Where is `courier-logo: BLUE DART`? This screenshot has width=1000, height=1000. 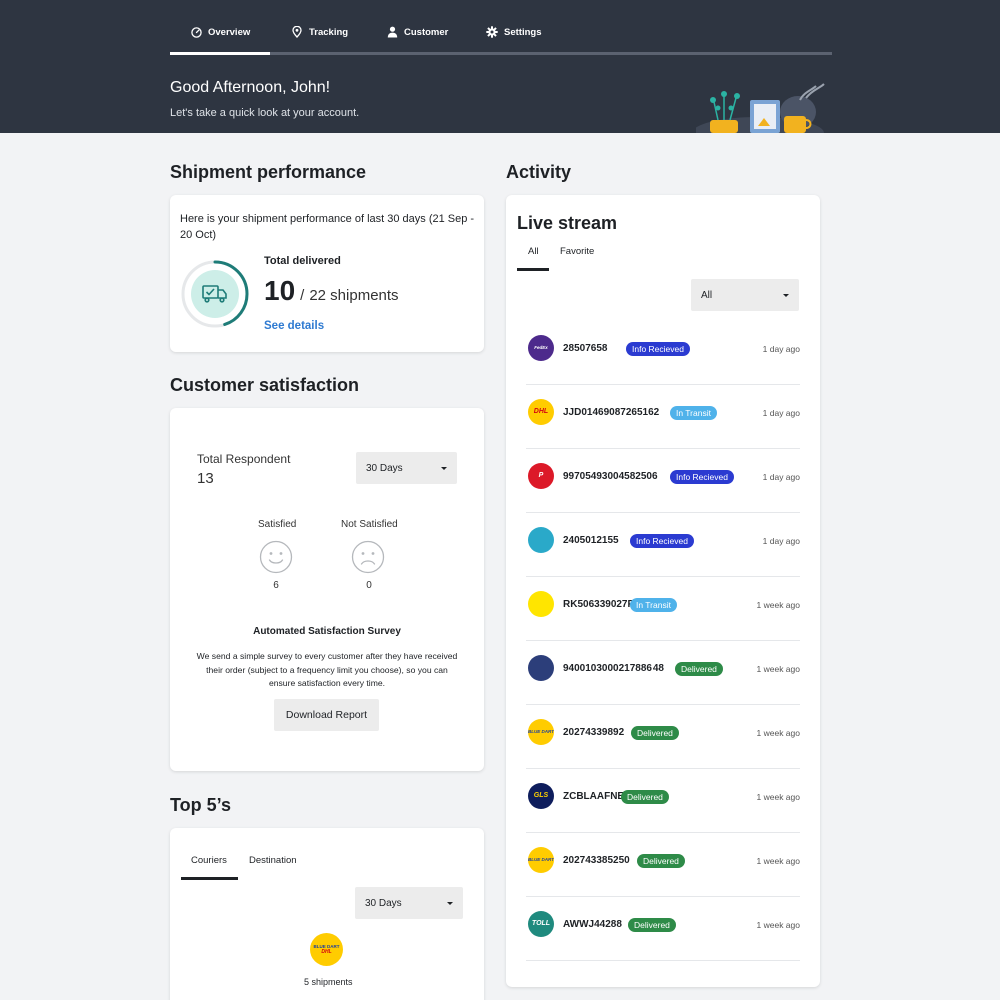
courier-logo: BLUE DART is located at coordinates (541, 860).